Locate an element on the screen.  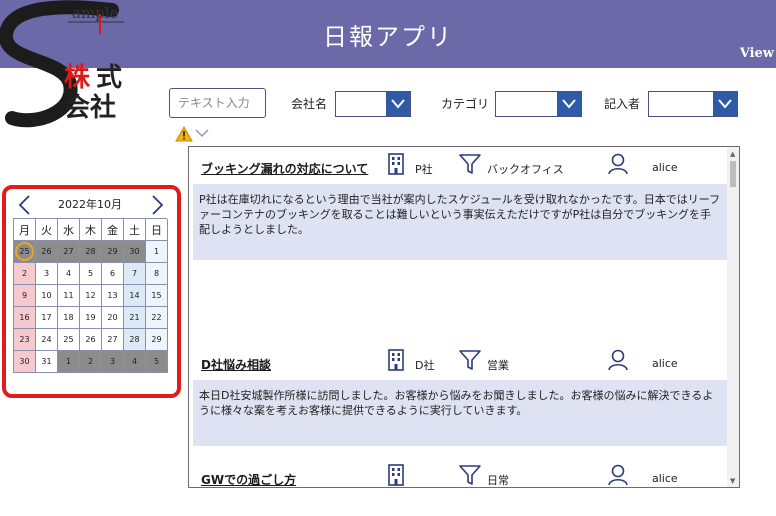
calendar-day-label: 27 is located at coordinates (112, 339).